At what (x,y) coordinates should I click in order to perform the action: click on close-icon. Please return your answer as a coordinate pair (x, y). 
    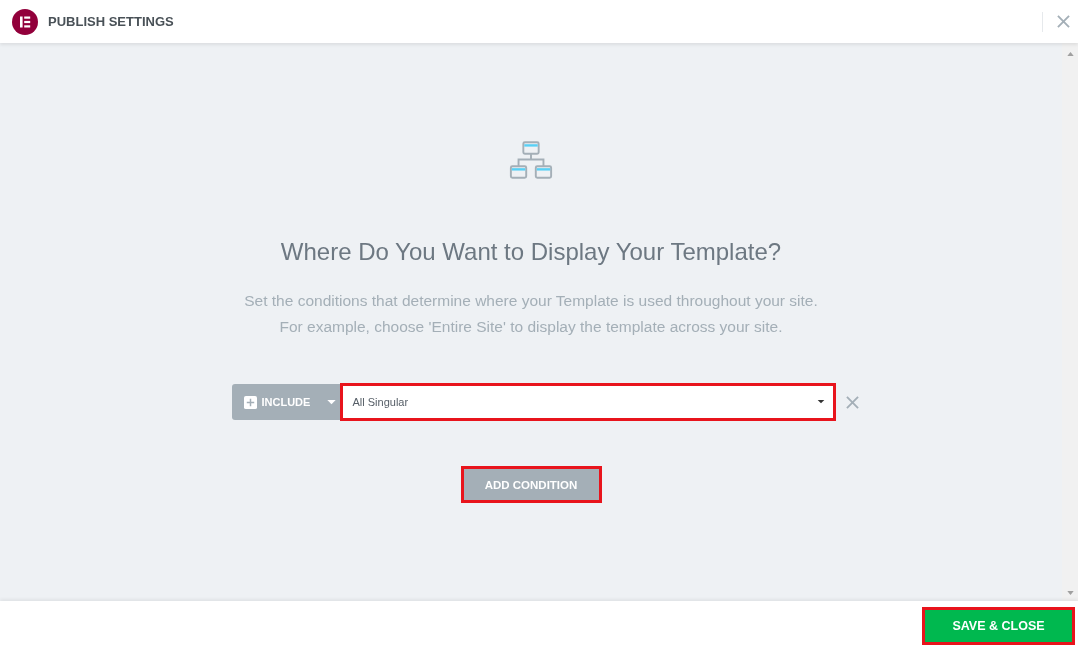
    Looking at the image, I should click on (1063, 21).